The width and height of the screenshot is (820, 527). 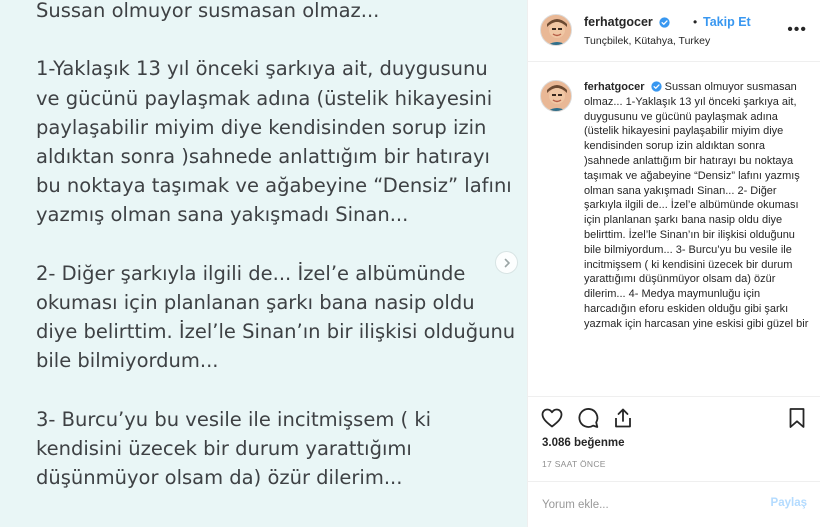 What do you see at coordinates (797, 30) in the screenshot?
I see `more-options-icon: •••` at bounding box center [797, 30].